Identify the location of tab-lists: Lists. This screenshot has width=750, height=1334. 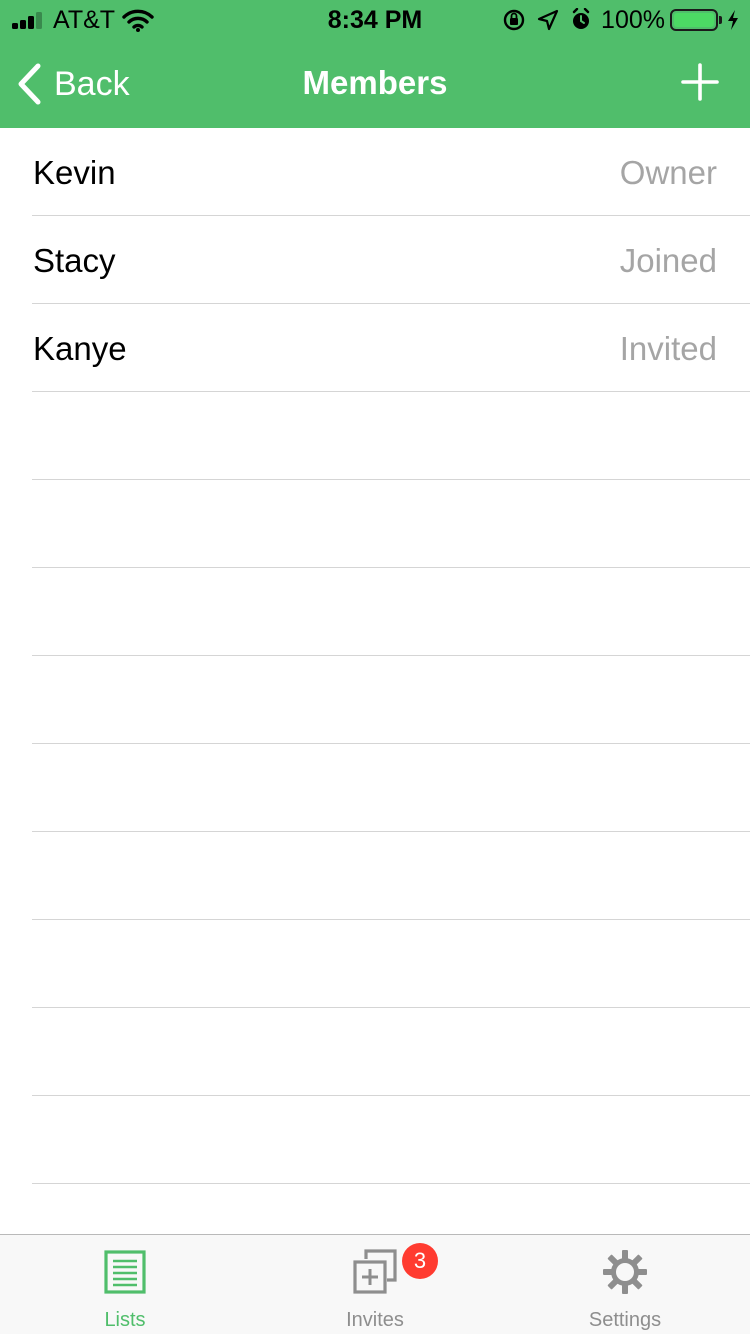
(125, 1284).